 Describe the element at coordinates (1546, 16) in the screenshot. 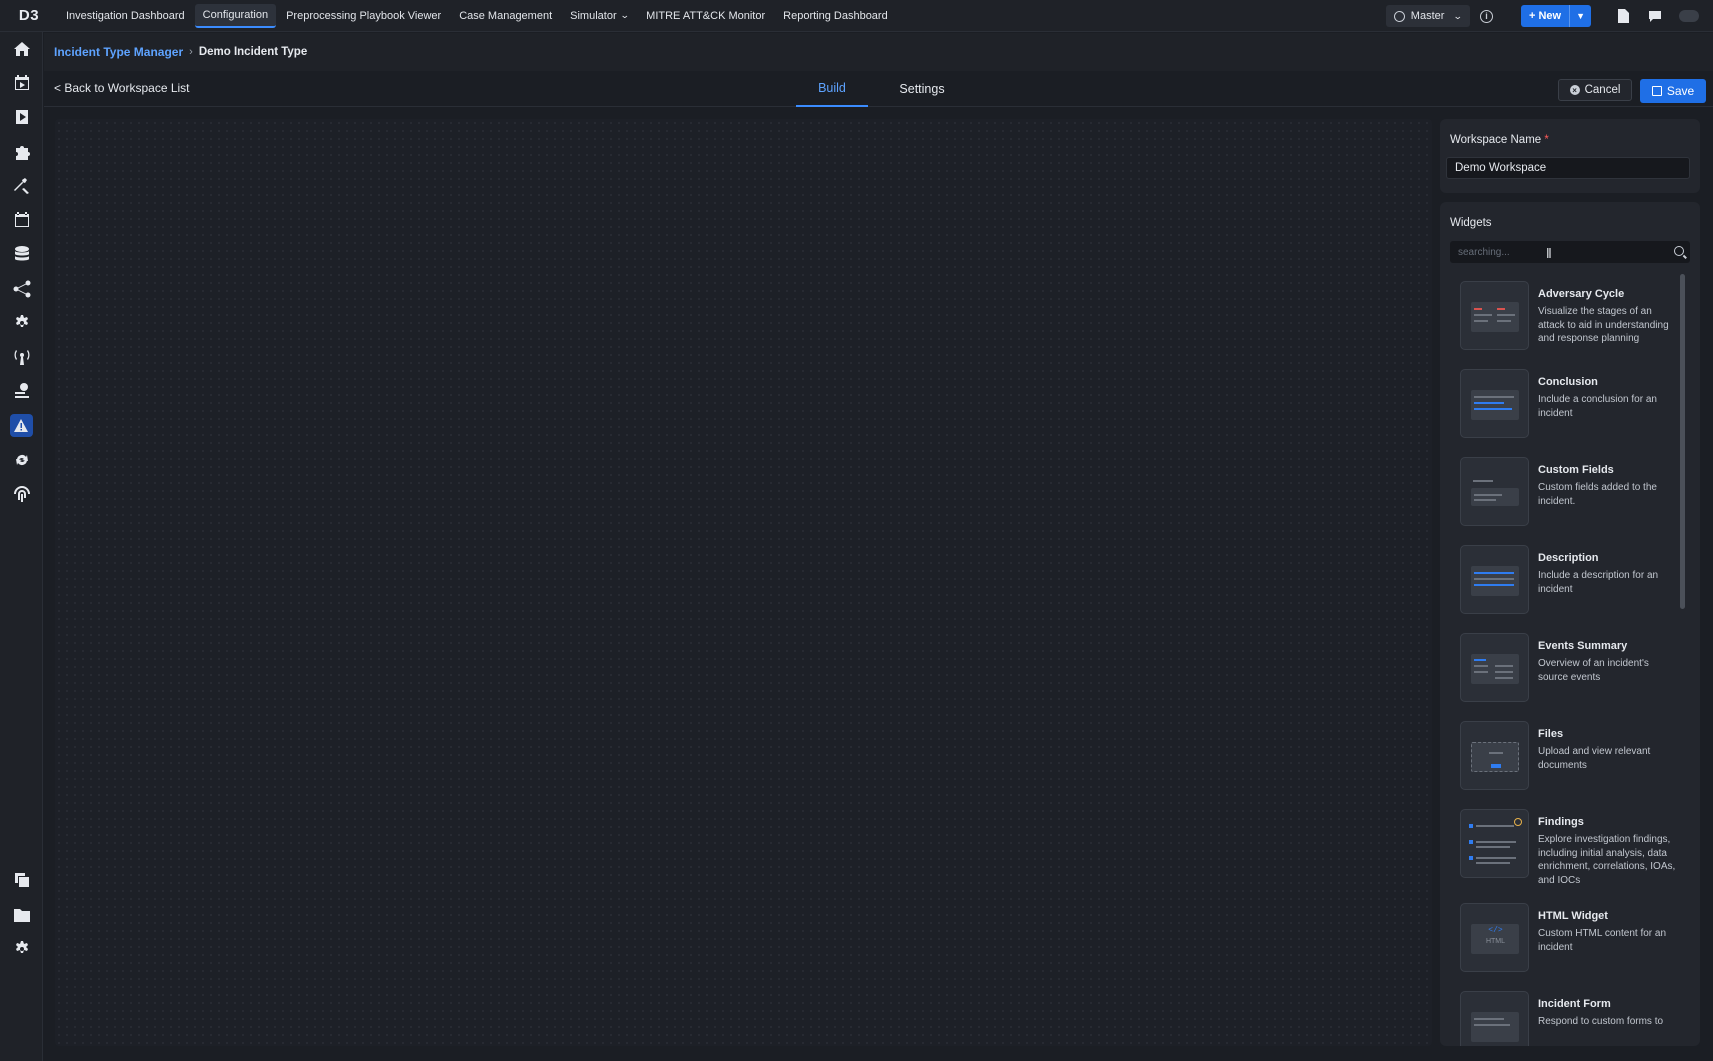

I see `new-button-label: + New` at that location.